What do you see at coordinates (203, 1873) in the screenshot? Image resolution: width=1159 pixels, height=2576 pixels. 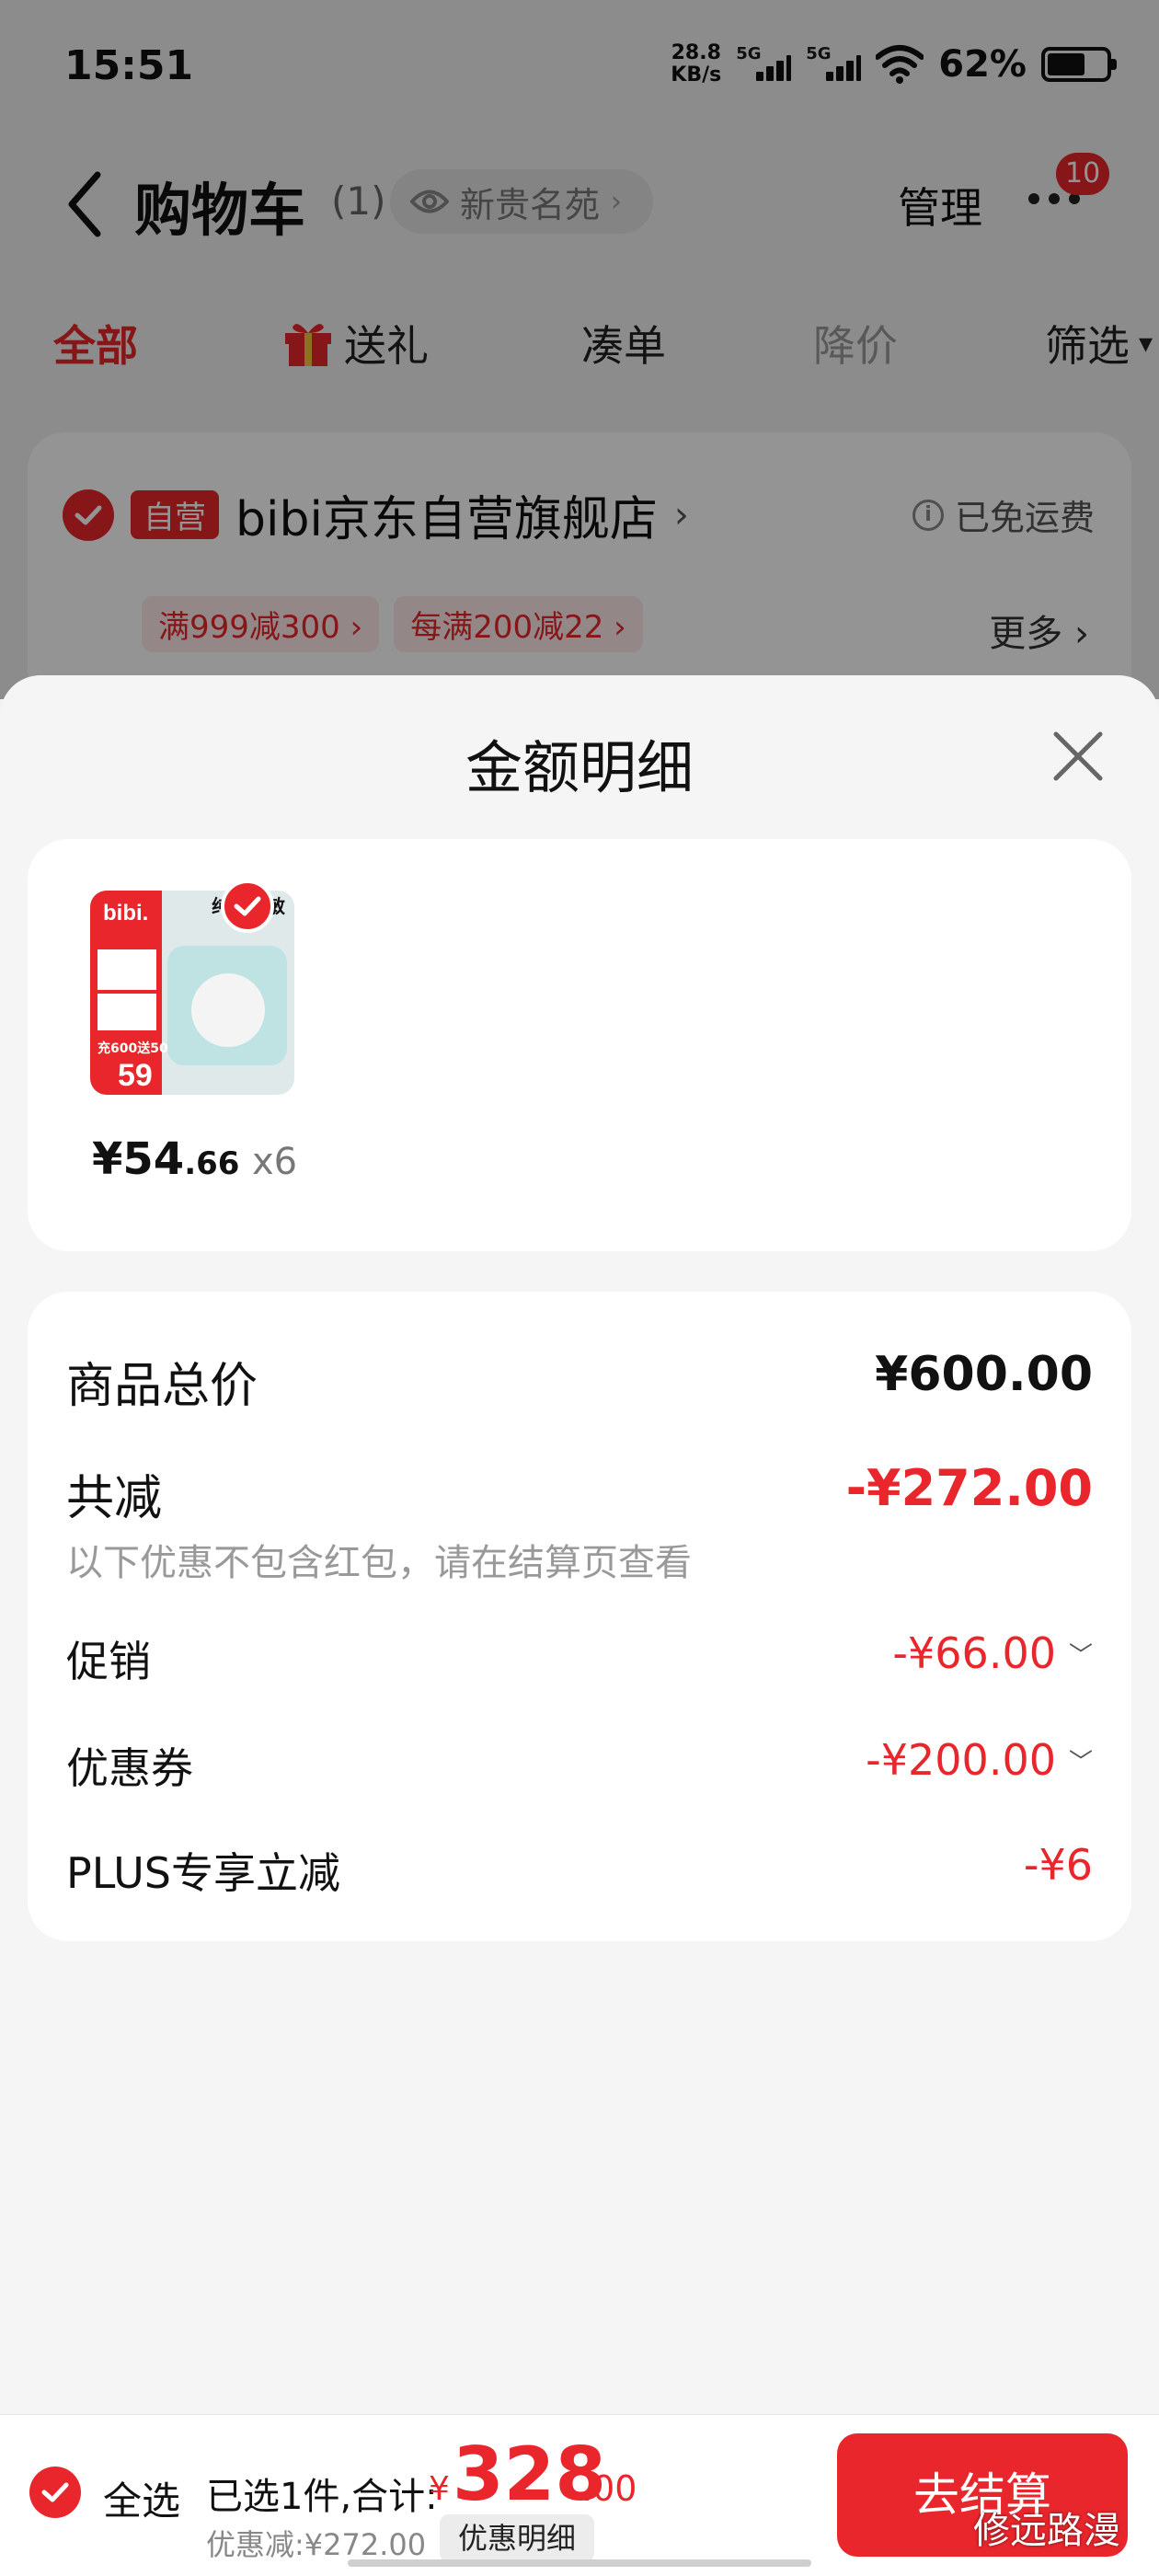 I see `plus-discount-label: PLUS专享立减` at bounding box center [203, 1873].